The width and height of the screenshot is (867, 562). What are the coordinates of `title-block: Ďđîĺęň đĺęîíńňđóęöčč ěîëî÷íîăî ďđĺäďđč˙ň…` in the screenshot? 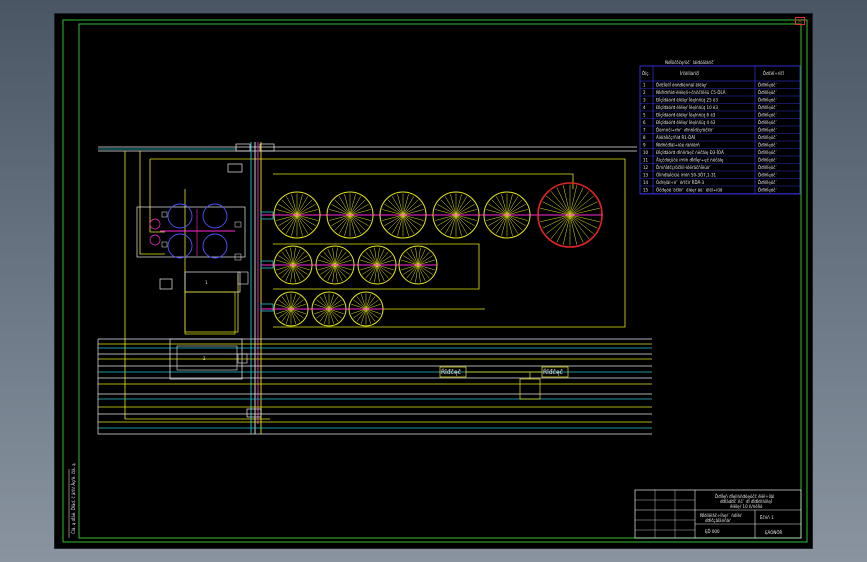 It's located at (718, 514).